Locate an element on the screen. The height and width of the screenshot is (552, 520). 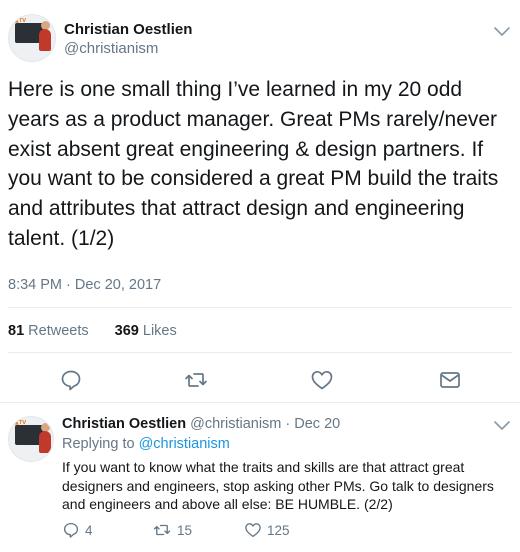
replying-to: Replying to @christianism is located at coordinates (146, 444).